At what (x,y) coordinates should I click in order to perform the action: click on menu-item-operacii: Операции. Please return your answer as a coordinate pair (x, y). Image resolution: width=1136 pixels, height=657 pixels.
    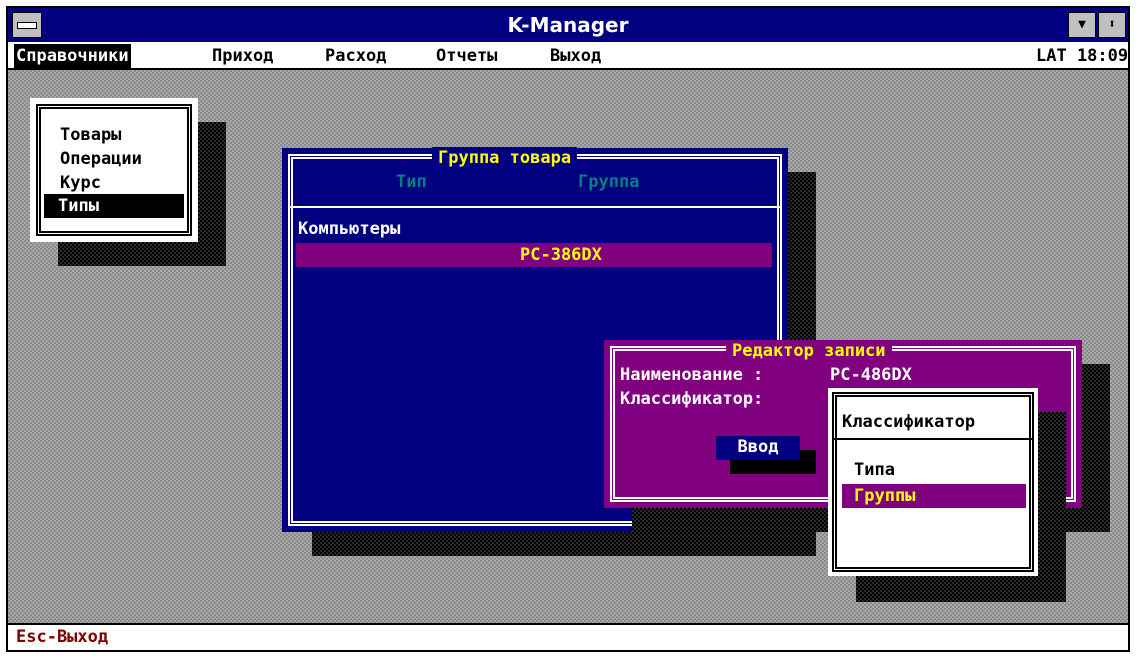
    Looking at the image, I should click on (108, 159).